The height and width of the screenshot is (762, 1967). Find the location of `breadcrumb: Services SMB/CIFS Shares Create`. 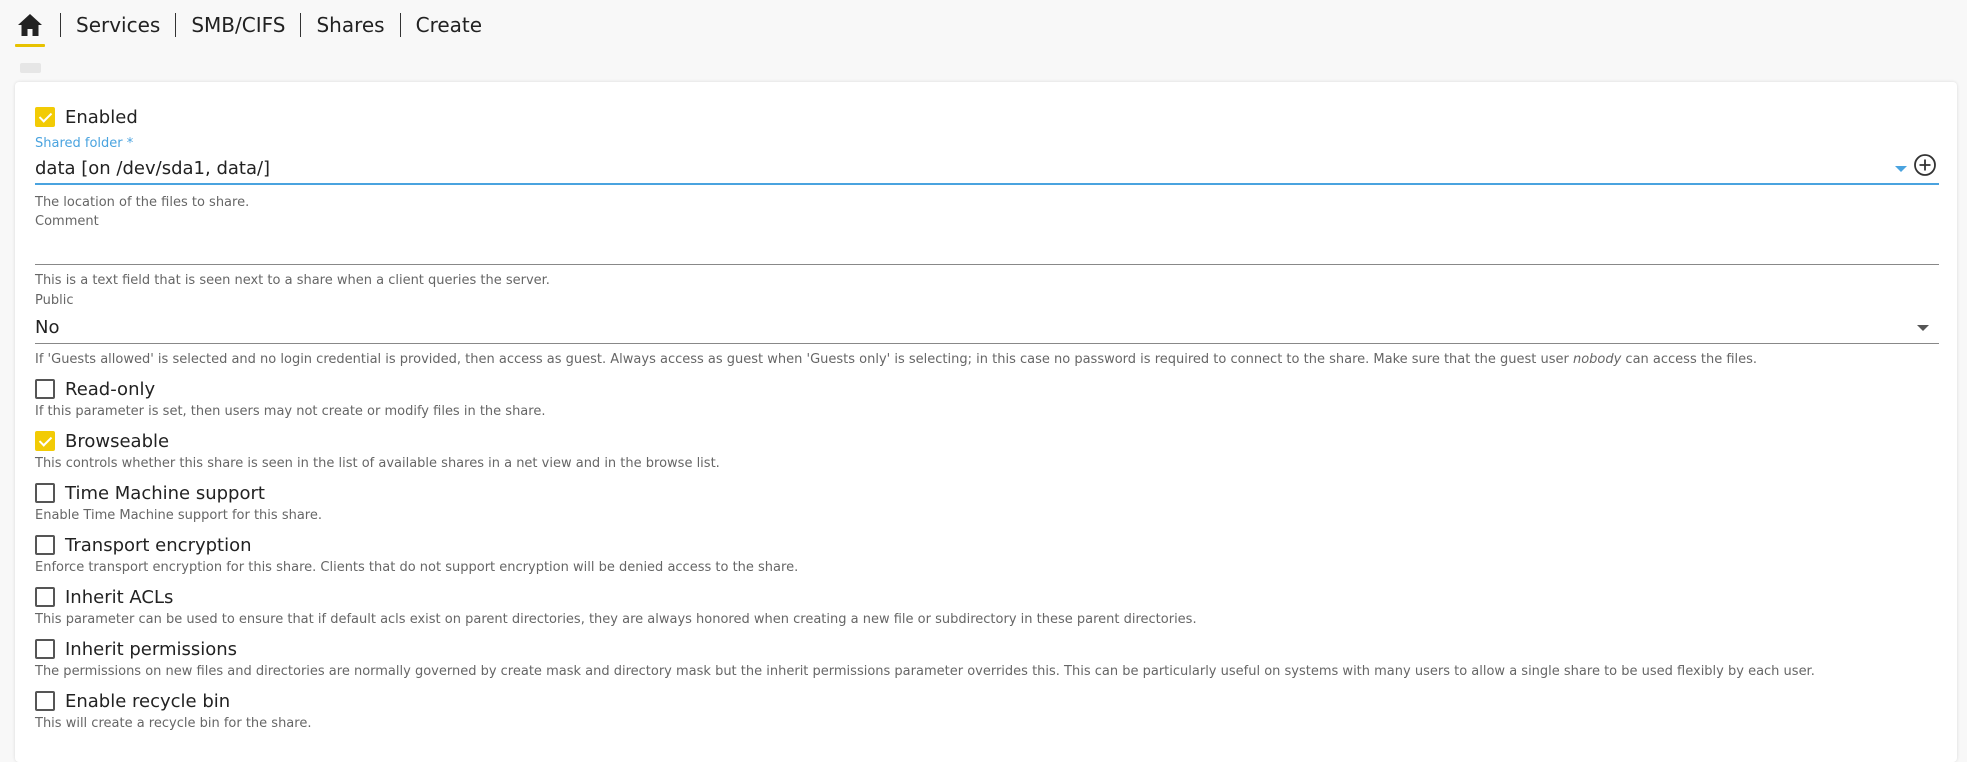

breadcrumb: Services SMB/CIFS Shares Create is located at coordinates (983, 25).